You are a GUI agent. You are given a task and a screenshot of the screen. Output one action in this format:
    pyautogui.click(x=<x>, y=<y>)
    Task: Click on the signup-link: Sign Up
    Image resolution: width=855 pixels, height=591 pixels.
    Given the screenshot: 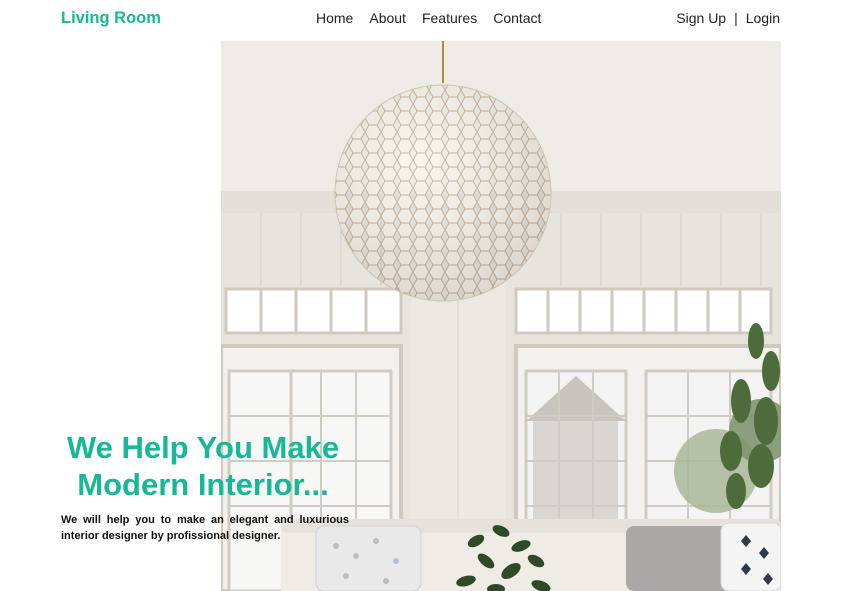 What is the action you would take?
    pyautogui.click(x=701, y=18)
    